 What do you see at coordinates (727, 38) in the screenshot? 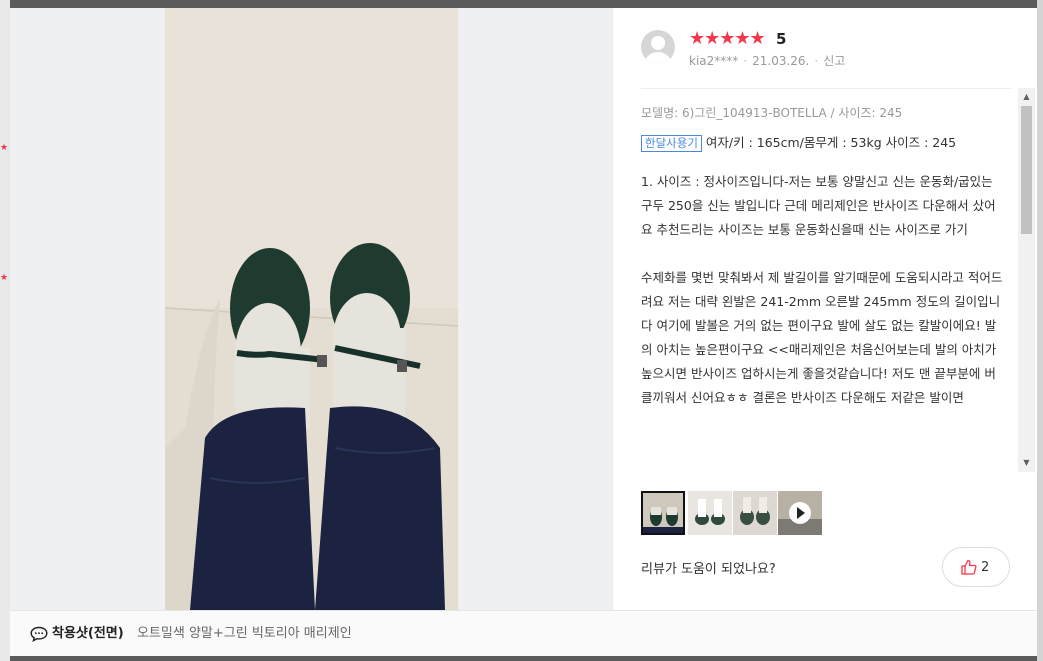
I see `rating-stars: ★★★★★` at bounding box center [727, 38].